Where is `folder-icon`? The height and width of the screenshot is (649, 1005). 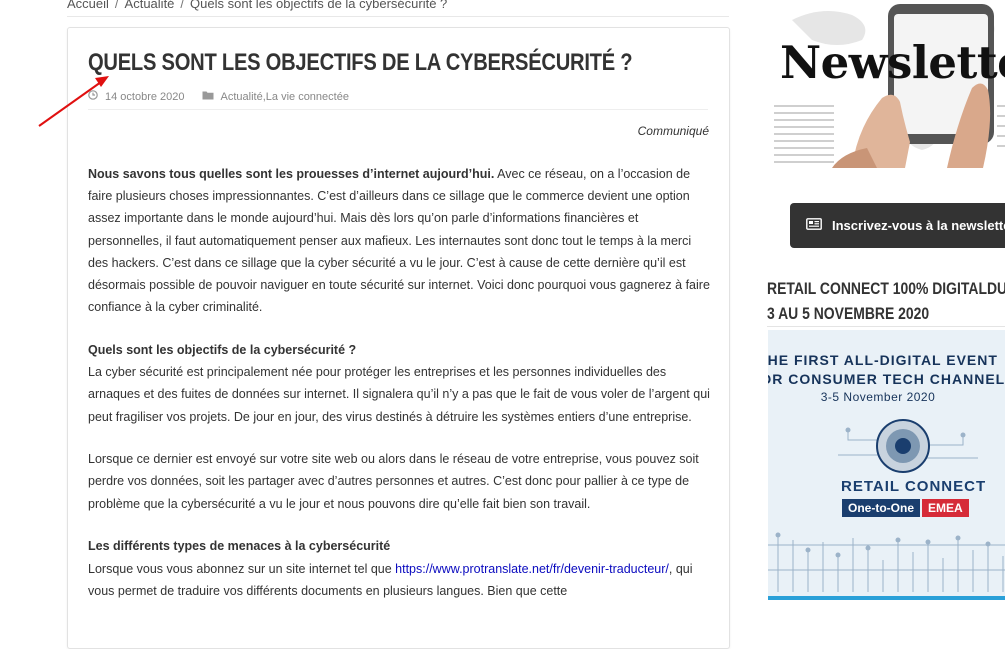 folder-icon is located at coordinates (208, 96).